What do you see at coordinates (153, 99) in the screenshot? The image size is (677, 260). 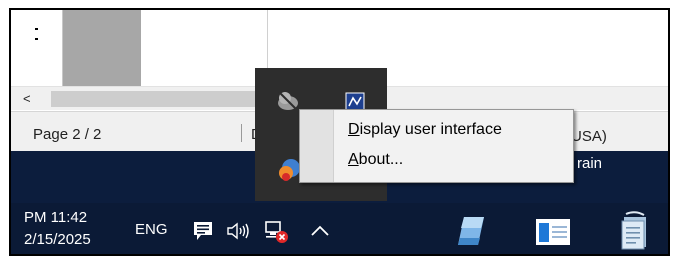 I see `scrollbar-thumb` at bounding box center [153, 99].